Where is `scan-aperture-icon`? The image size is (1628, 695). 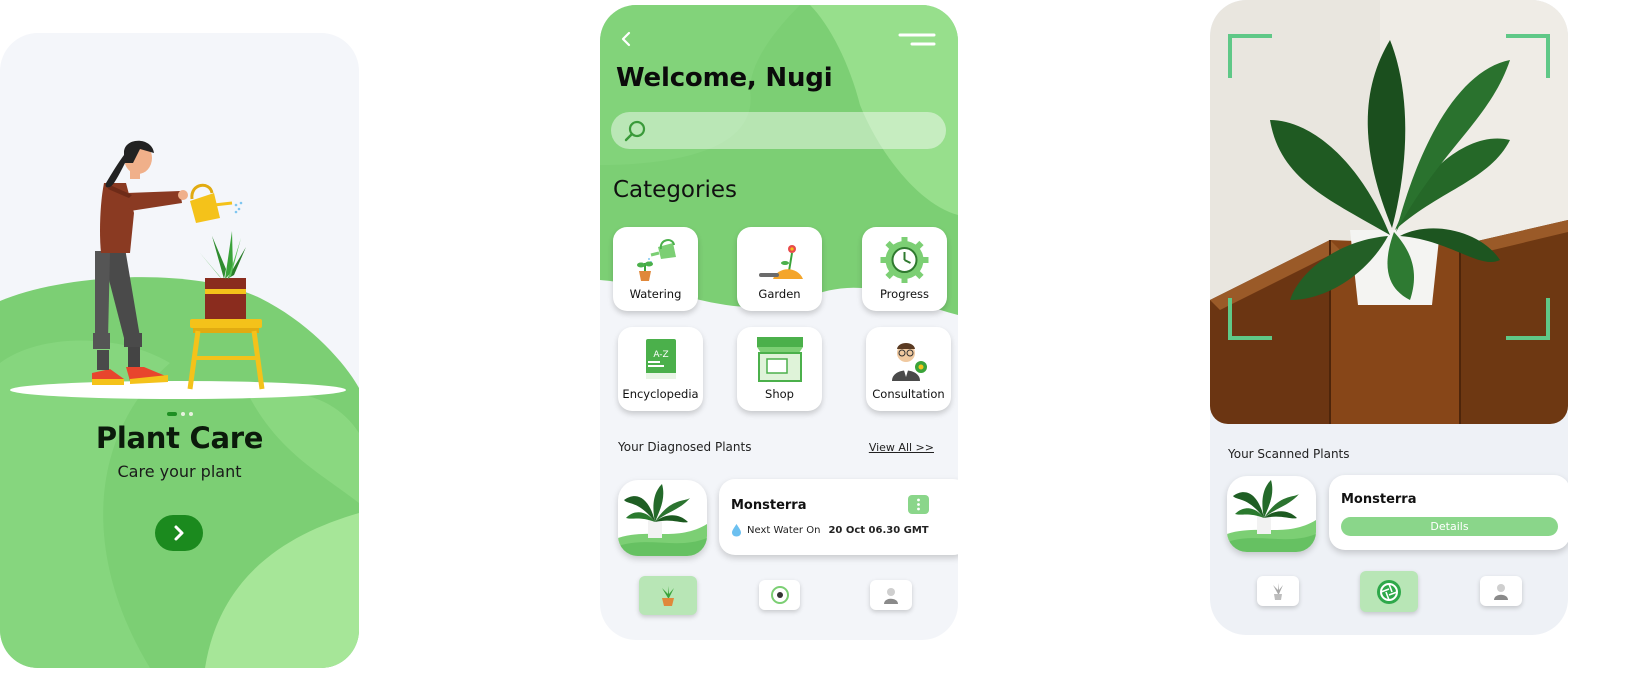
scan-aperture-icon is located at coordinates (1389, 591).